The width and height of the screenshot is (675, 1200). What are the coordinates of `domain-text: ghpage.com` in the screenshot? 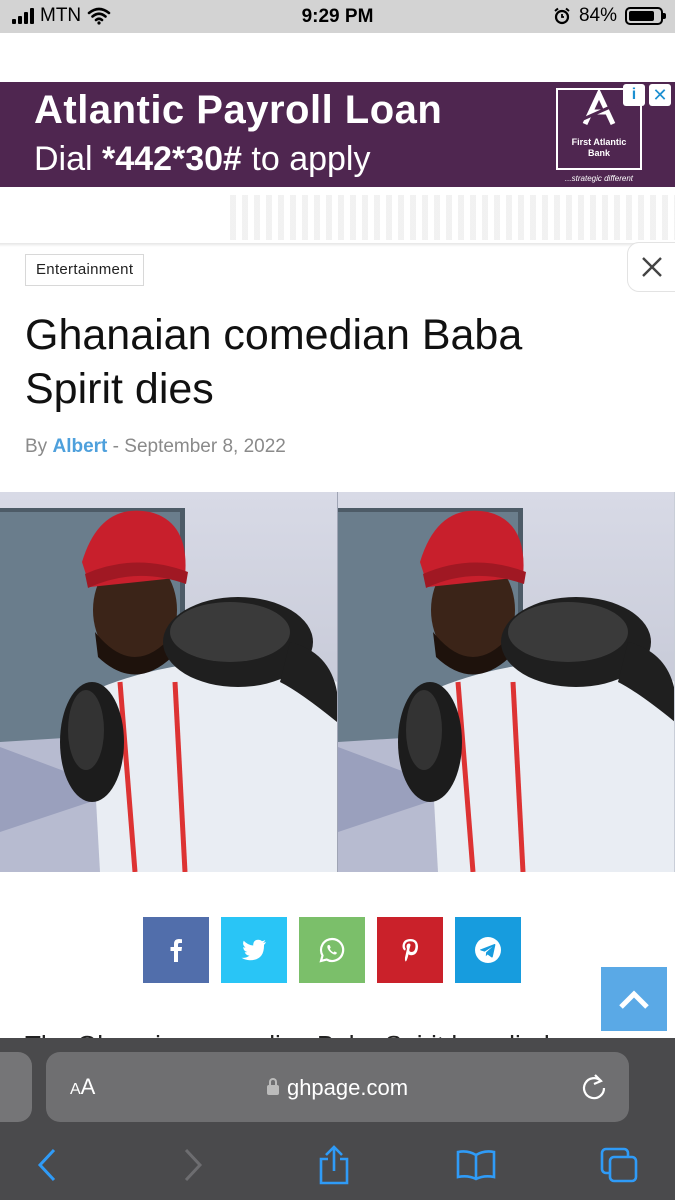 It's located at (347, 1087).